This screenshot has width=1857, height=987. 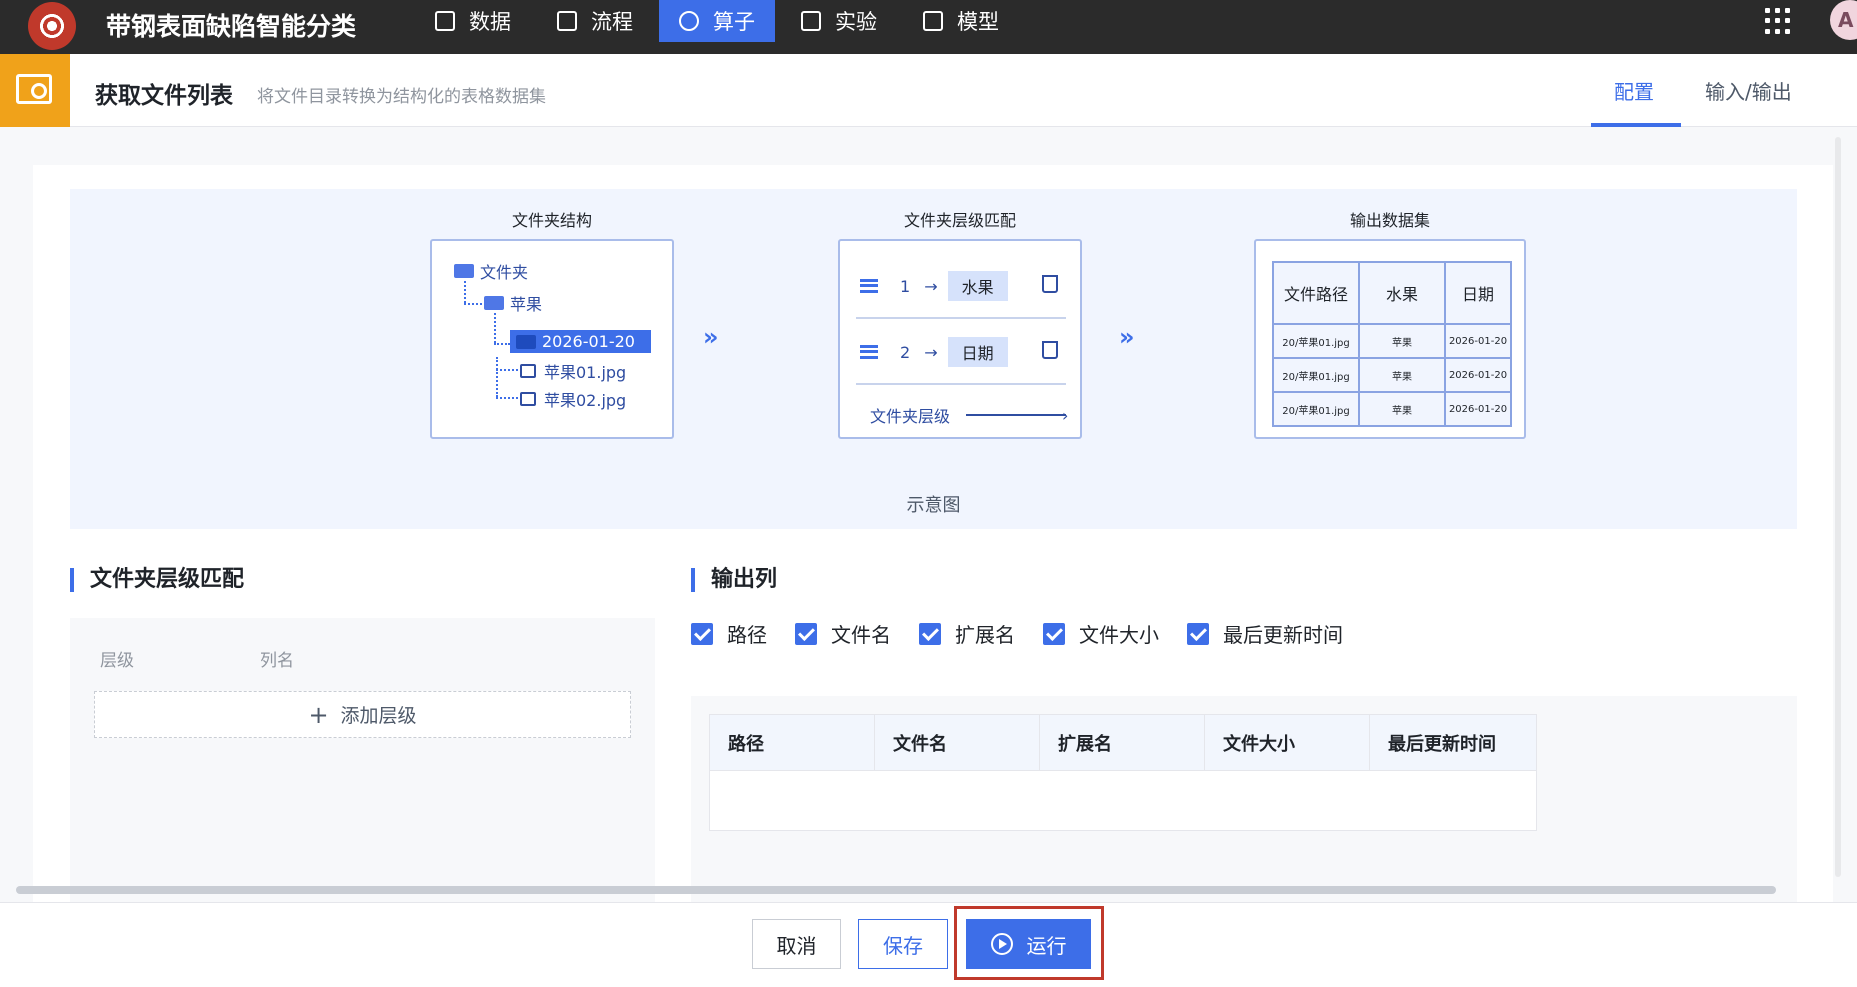 I want to click on add-level-button: + 添加层级, so click(x=362, y=714).